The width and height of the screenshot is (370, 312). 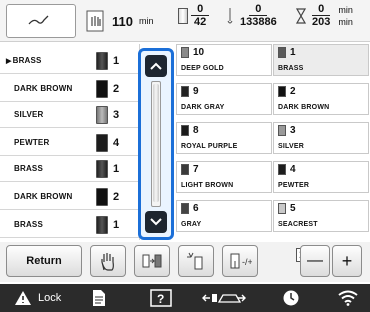 I want to click on current-marker-icon: ▶, so click(x=9, y=61).